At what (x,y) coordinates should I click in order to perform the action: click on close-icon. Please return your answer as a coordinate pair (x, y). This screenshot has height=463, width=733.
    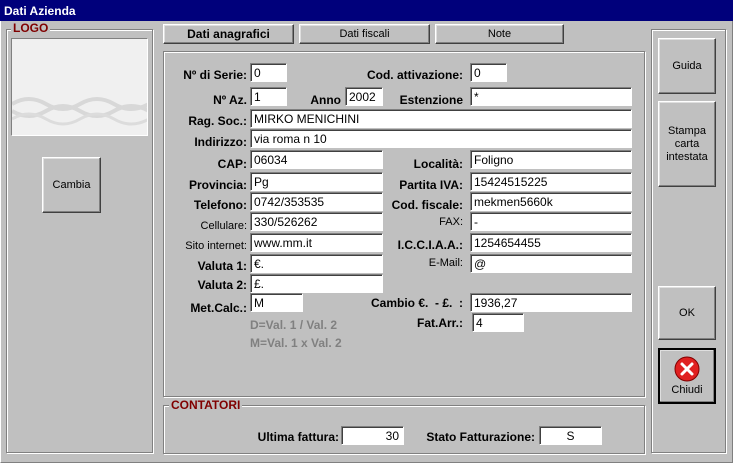
    Looking at the image, I should click on (687, 368).